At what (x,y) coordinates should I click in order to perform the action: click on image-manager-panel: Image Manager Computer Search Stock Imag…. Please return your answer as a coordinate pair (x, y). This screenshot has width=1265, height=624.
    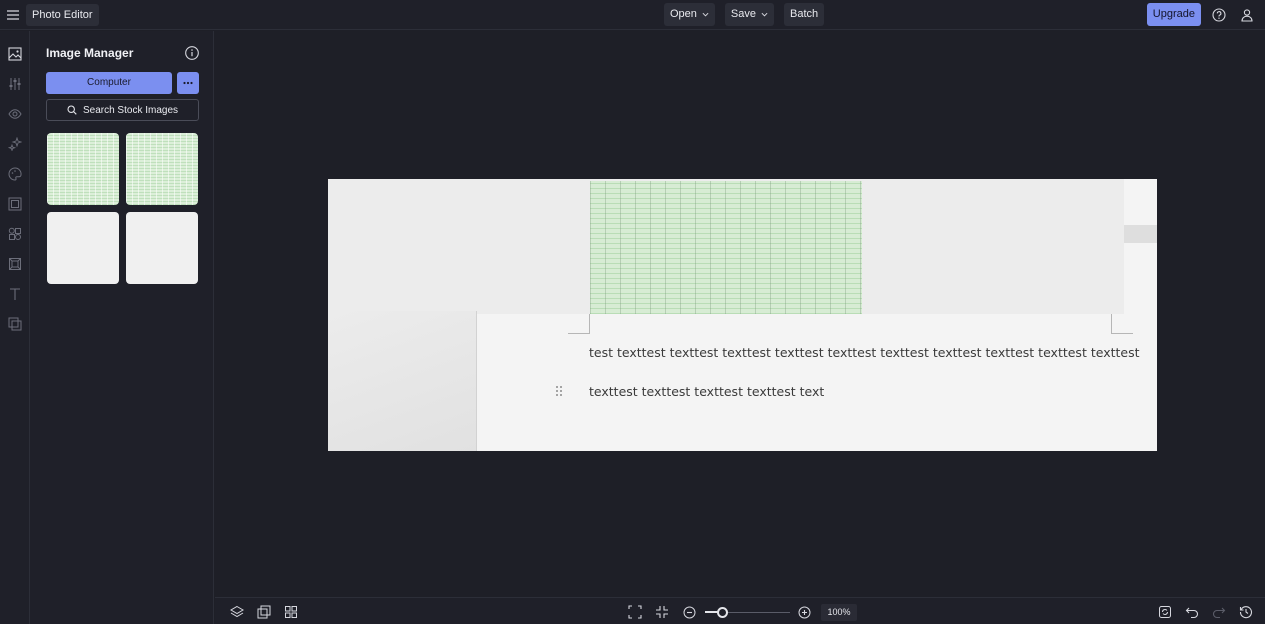
    Looking at the image, I should click on (122, 327).